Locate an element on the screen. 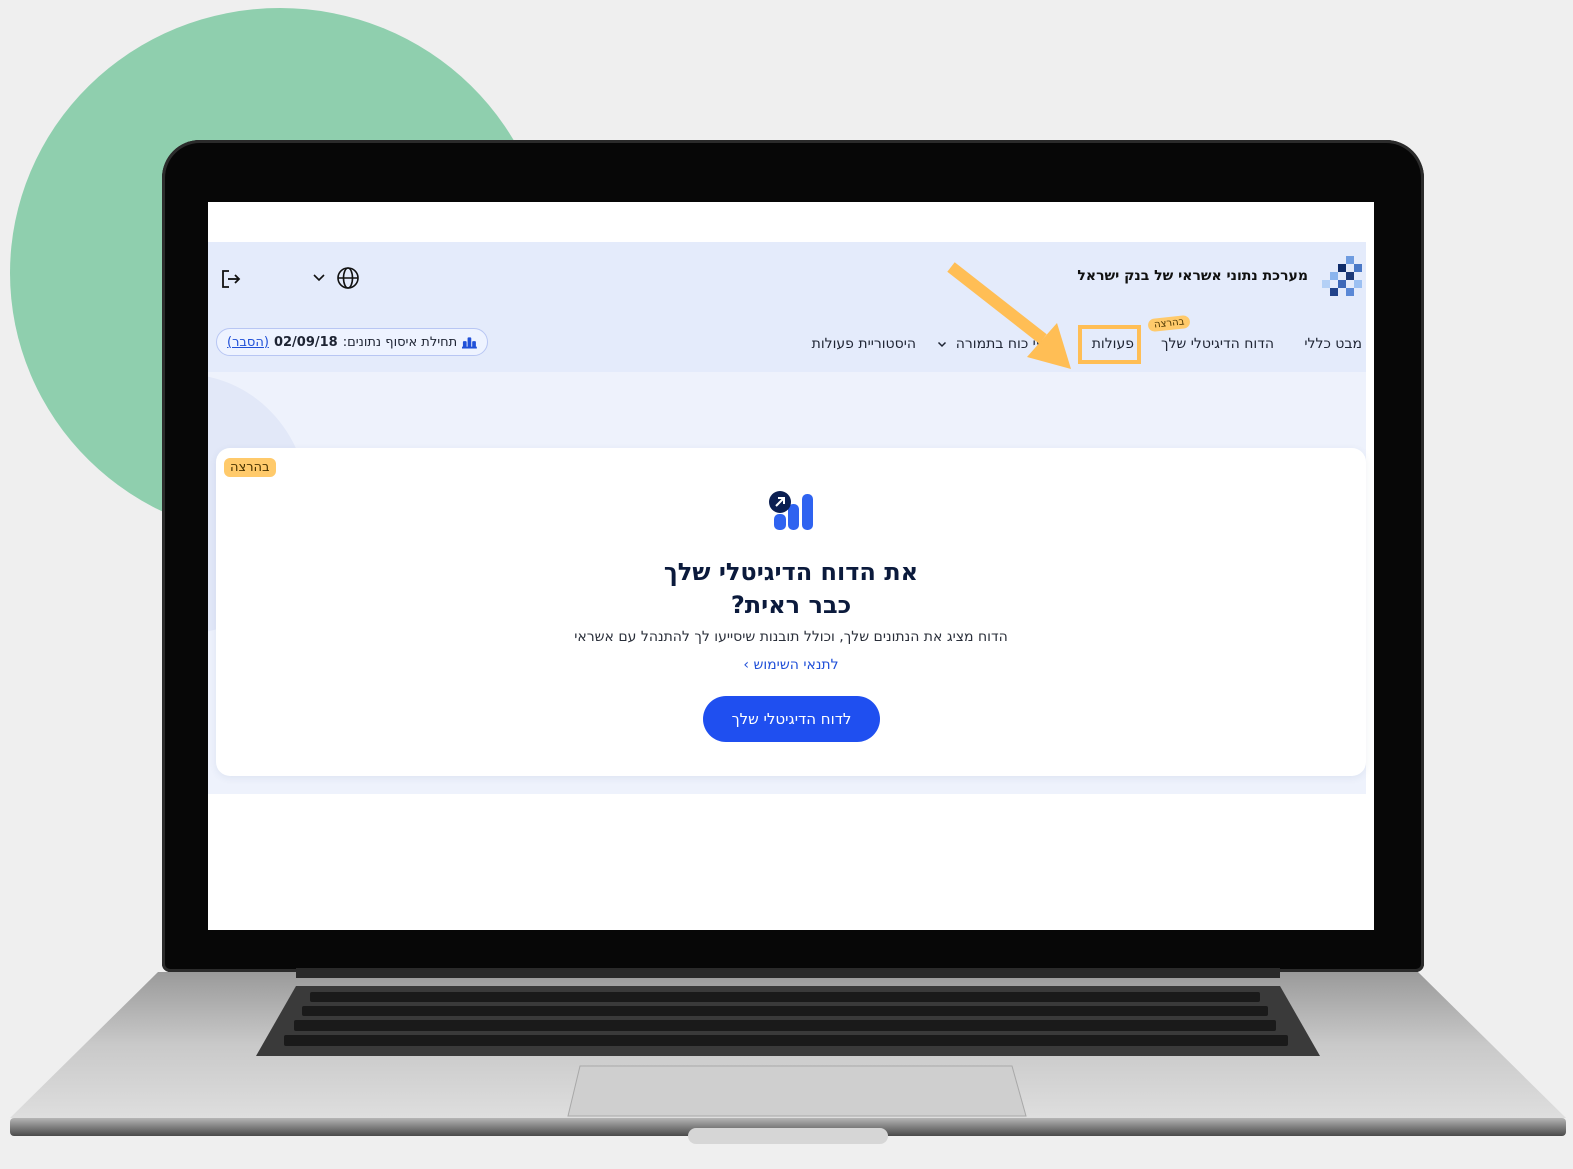  data-collection-pill: תחילת איסוף נתונים: 02/09/18 (הסבר) is located at coordinates (352, 342).